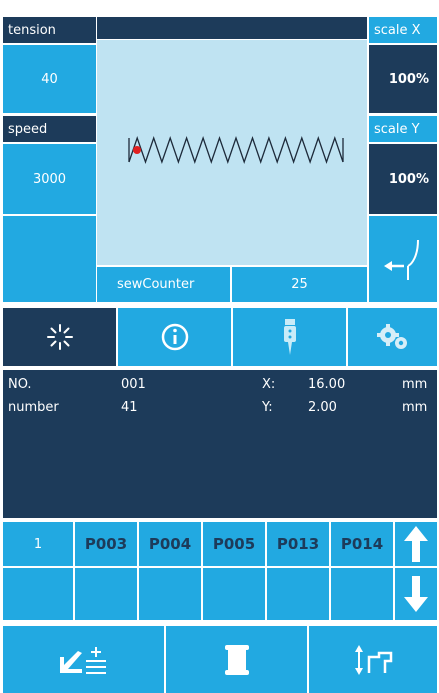 Image resolution: width=439 pixels, height=693 pixels. I want to click on pattern-edit-icon, so click(82, 660).